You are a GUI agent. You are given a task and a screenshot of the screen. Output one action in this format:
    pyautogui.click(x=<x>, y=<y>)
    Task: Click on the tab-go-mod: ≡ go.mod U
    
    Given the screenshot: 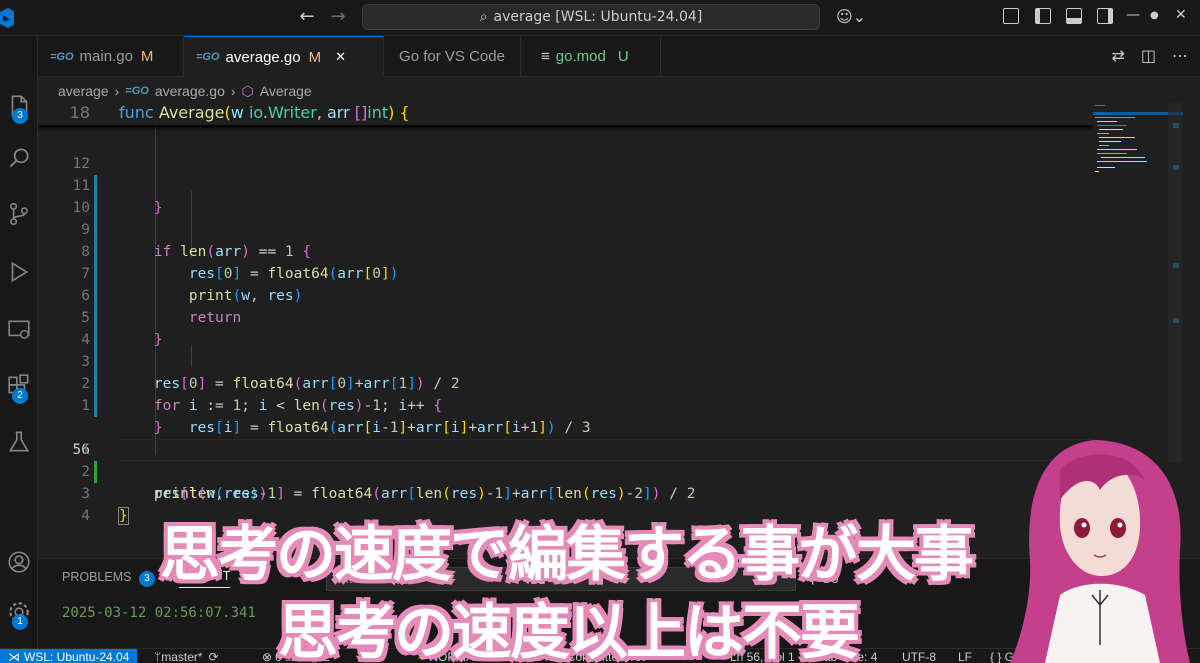 What is the action you would take?
    pyautogui.click(x=591, y=56)
    